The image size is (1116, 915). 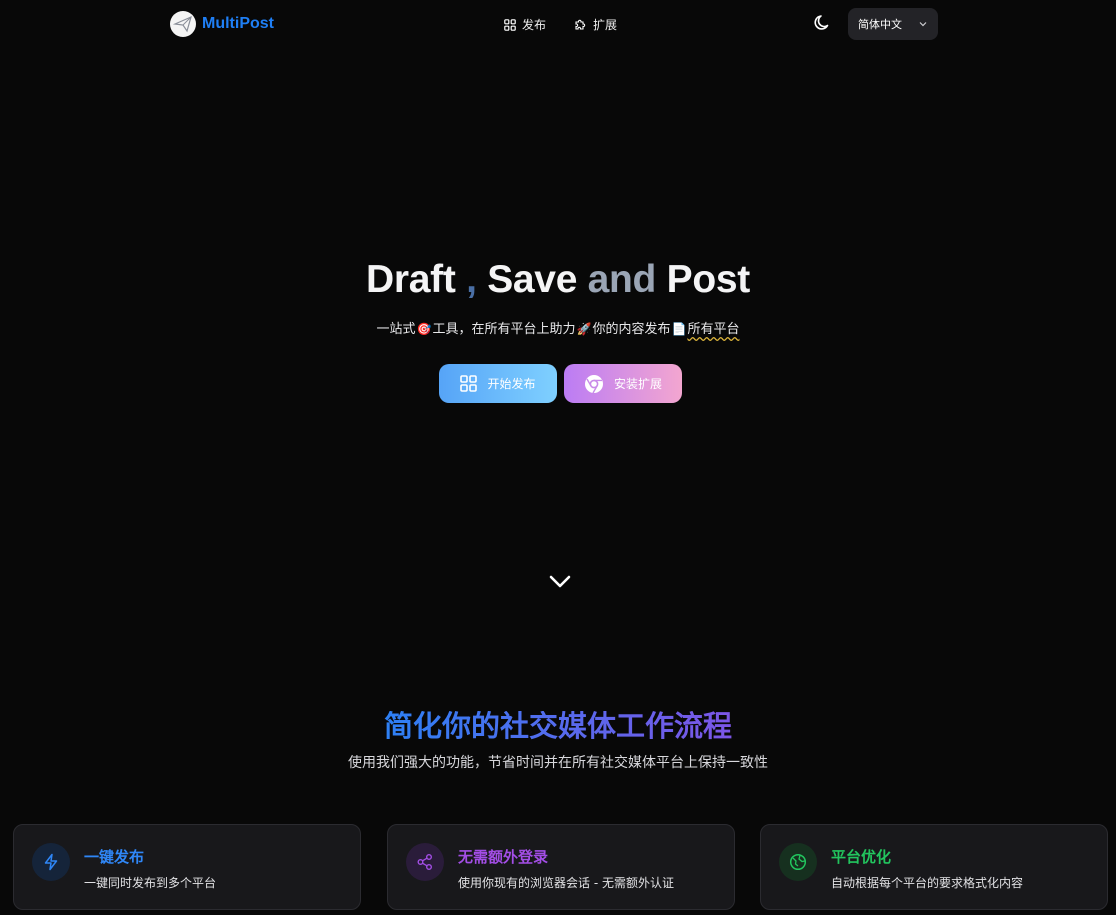 I want to click on hero-title-comma: ,, so click(x=471, y=279).